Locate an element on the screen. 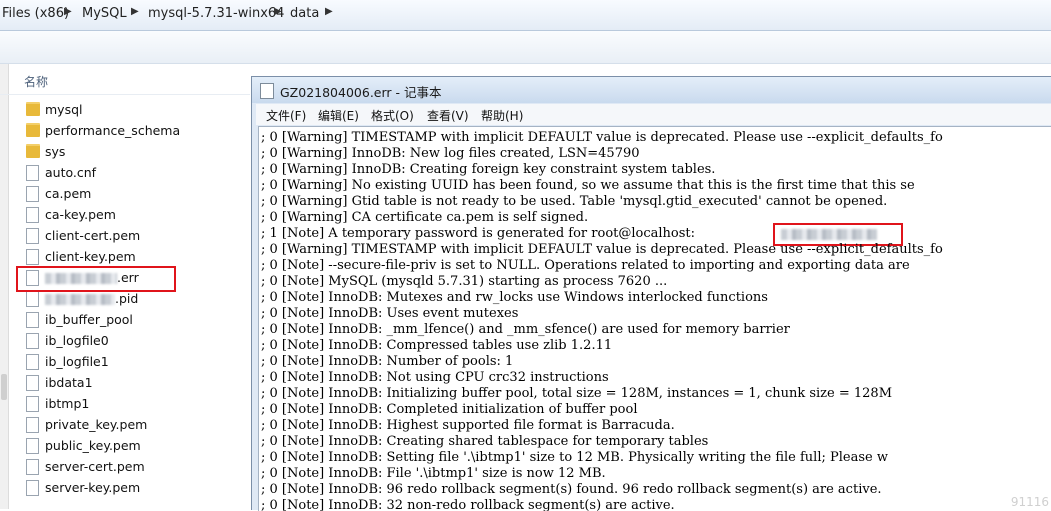 This screenshot has width=1051, height=511. notepad-title-bar: GZ021804006.err - 记事本 is located at coordinates (651, 90).